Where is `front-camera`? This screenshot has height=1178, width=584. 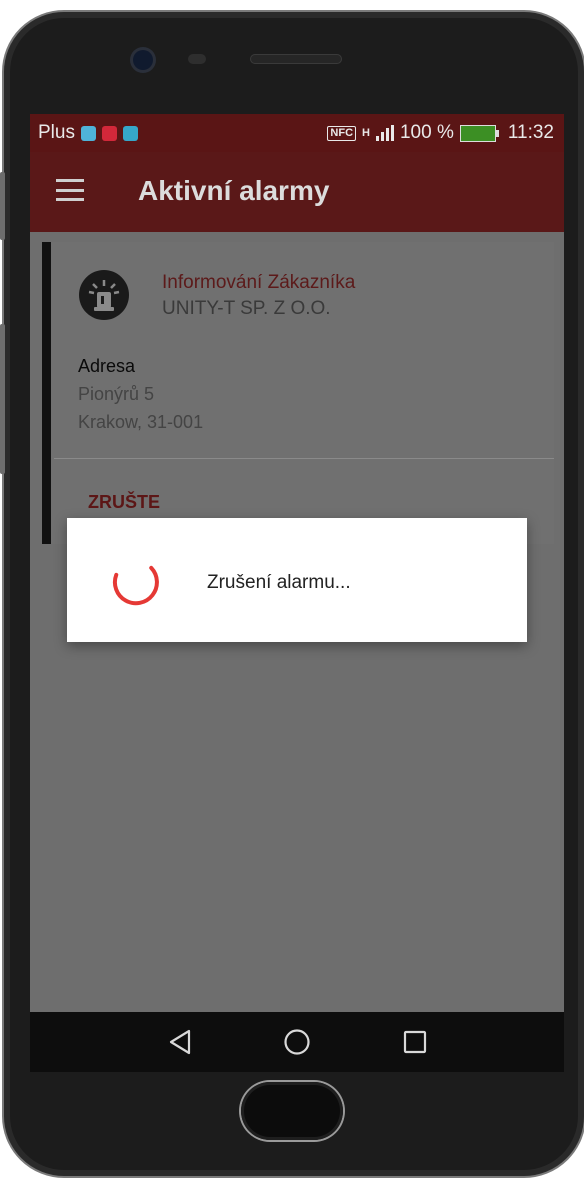 front-camera is located at coordinates (143, 60).